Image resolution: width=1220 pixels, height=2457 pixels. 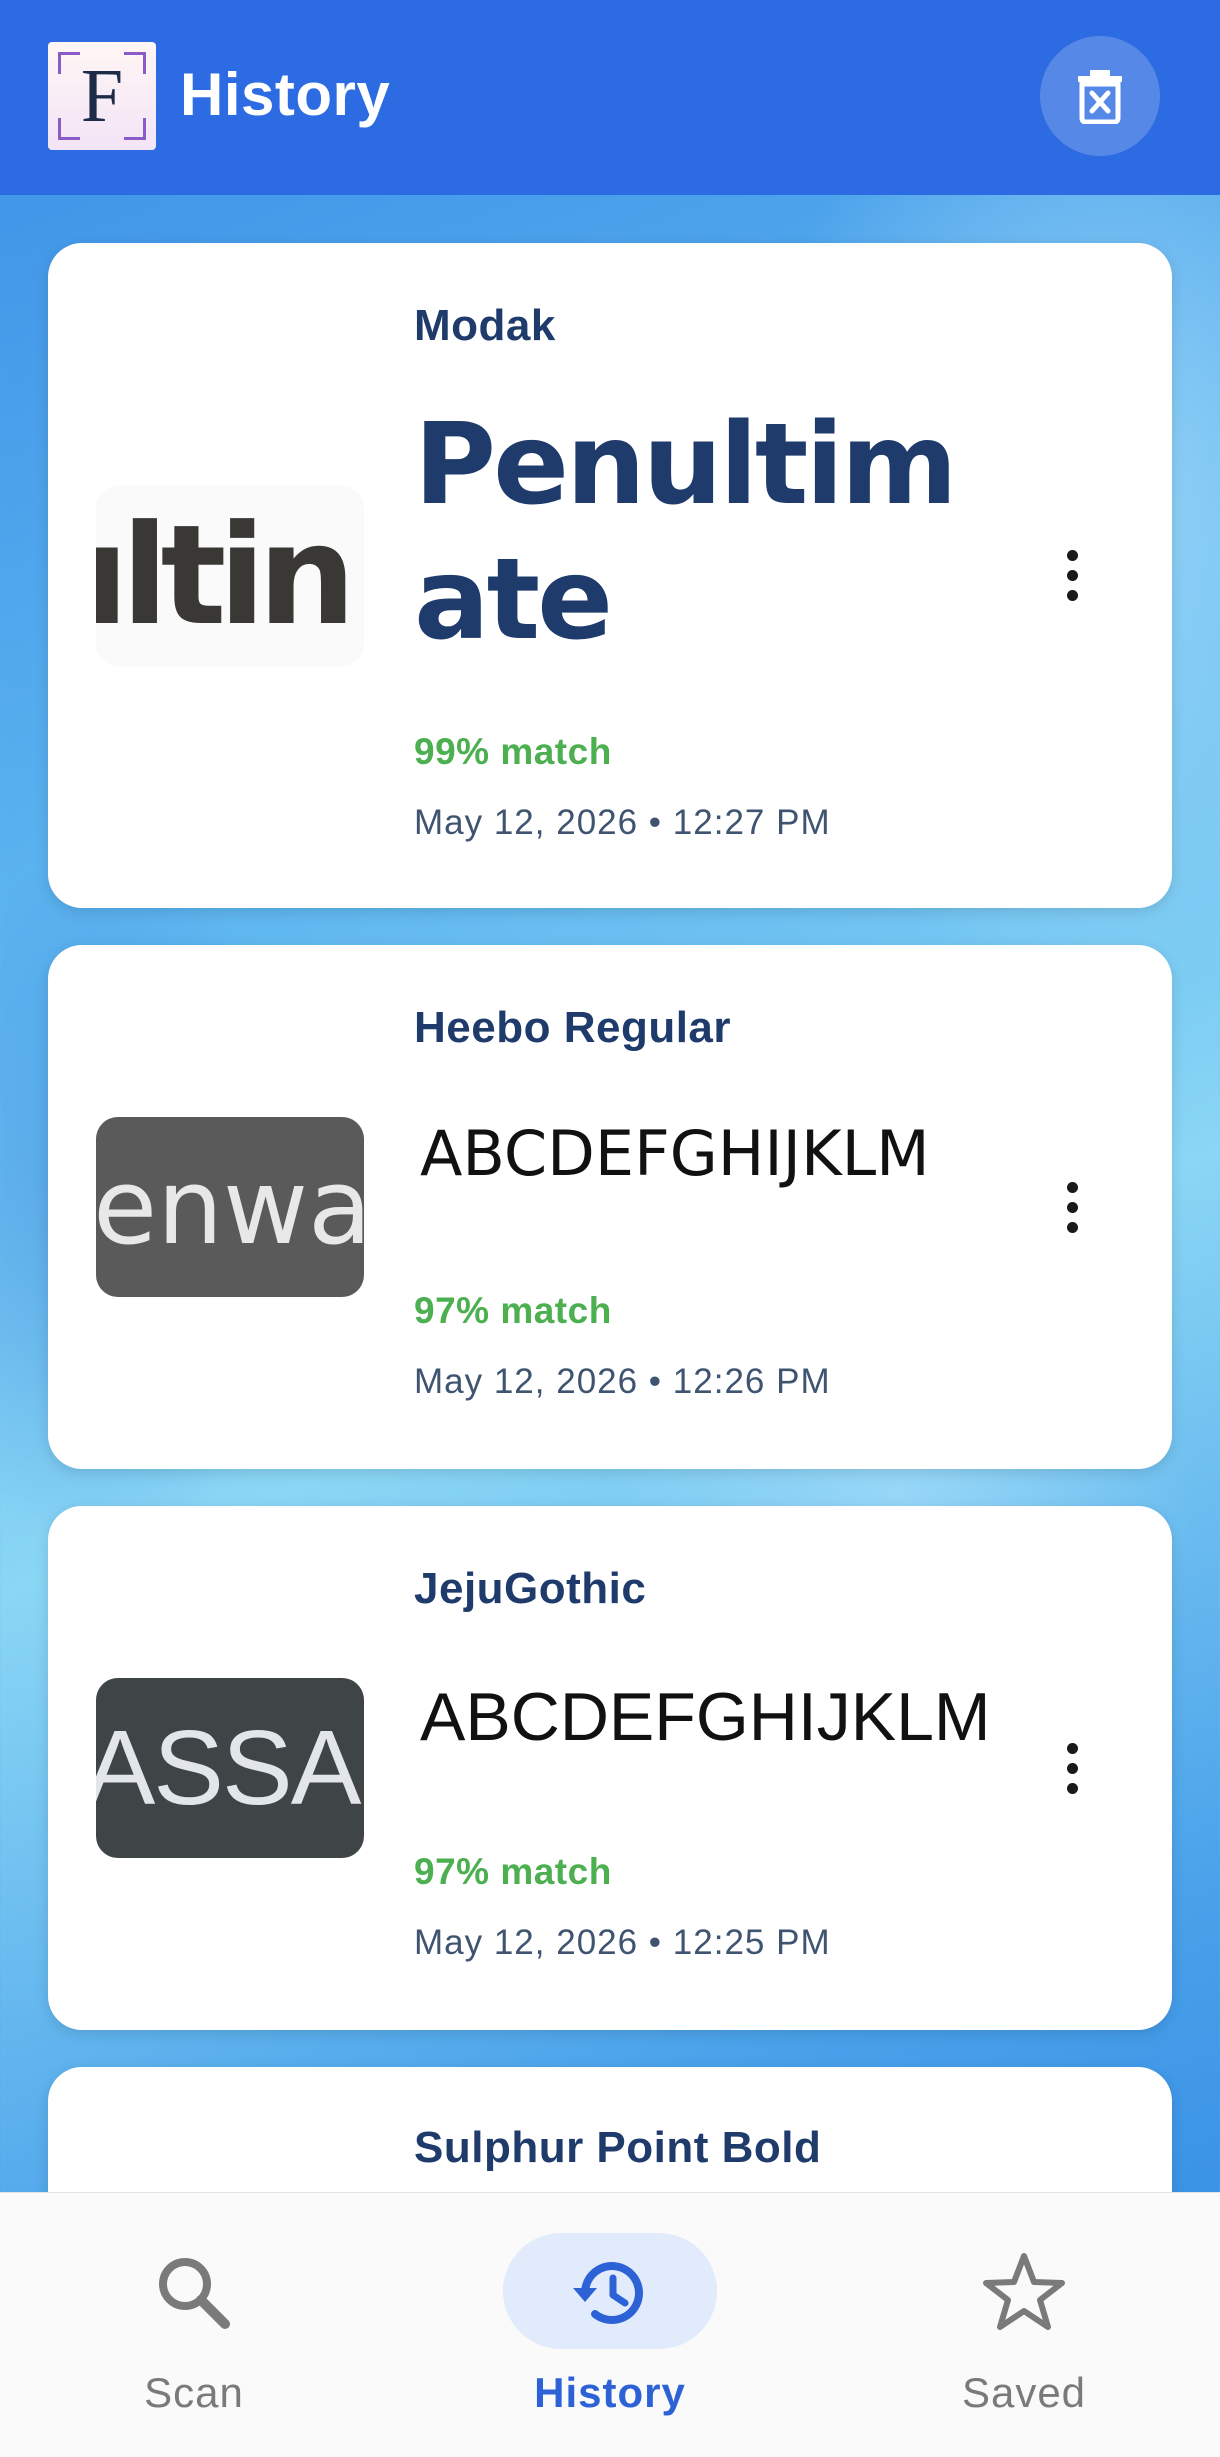 What do you see at coordinates (686, 533) in the screenshot?
I see `font-sample: Penultim ate` at bounding box center [686, 533].